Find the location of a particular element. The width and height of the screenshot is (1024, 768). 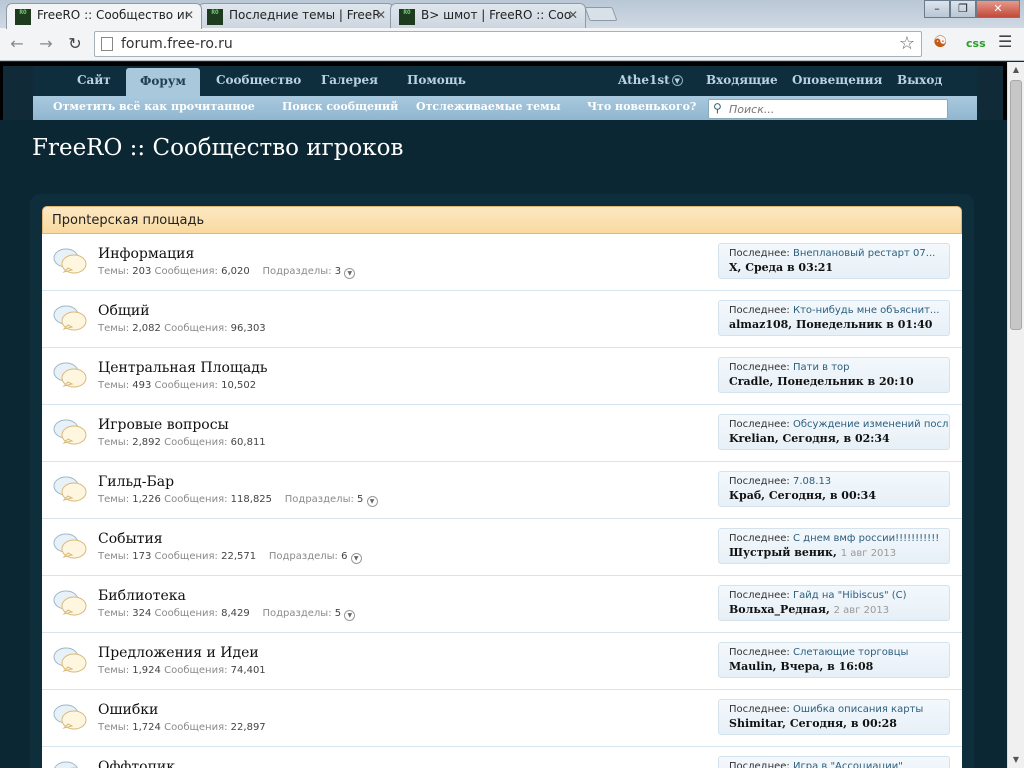

last-post-link: 7.08.13 is located at coordinates (812, 481).